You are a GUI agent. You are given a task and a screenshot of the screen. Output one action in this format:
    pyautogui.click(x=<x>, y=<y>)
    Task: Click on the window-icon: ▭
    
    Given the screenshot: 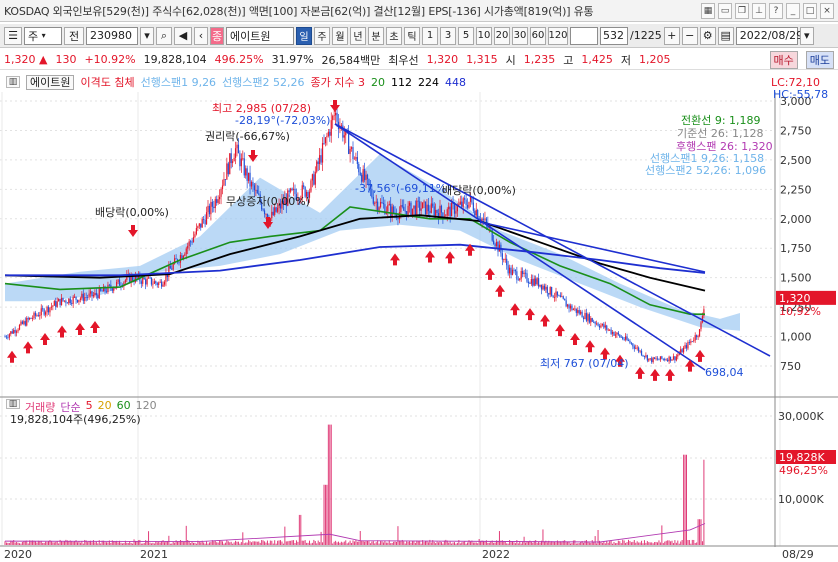 What is the action you would take?
    pyautogui.click(x=725, y=10)
    